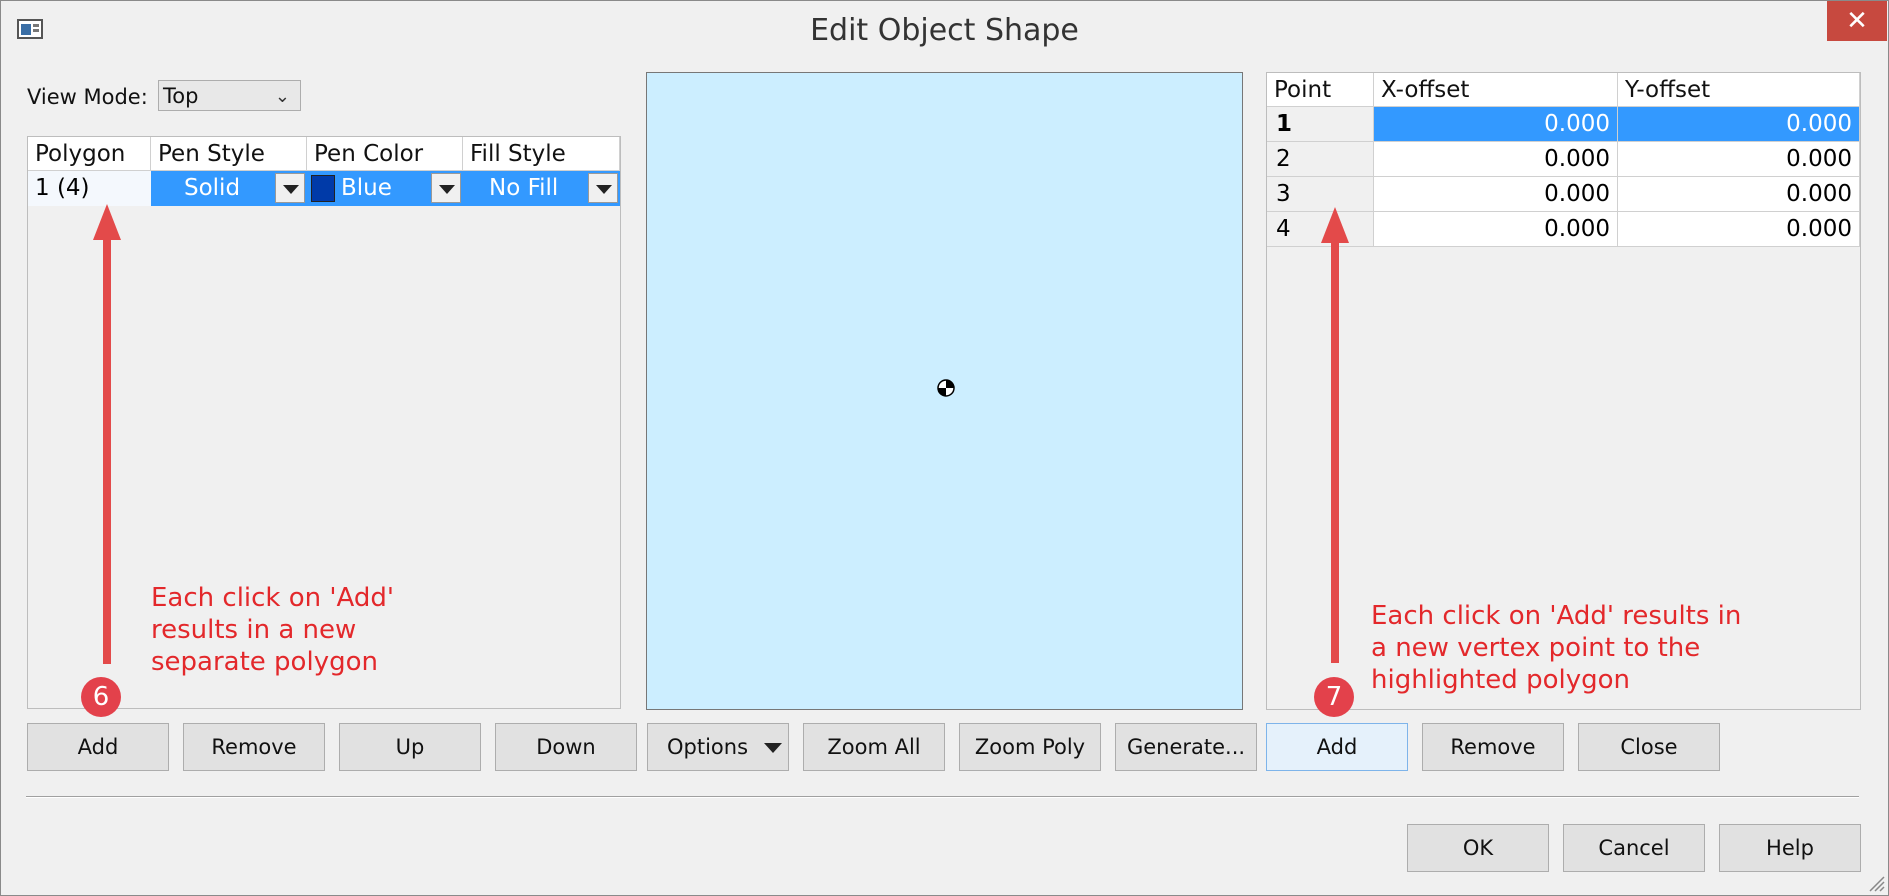  I want to click on table-row: 4 0.000 0.000, so click(1563, 229).